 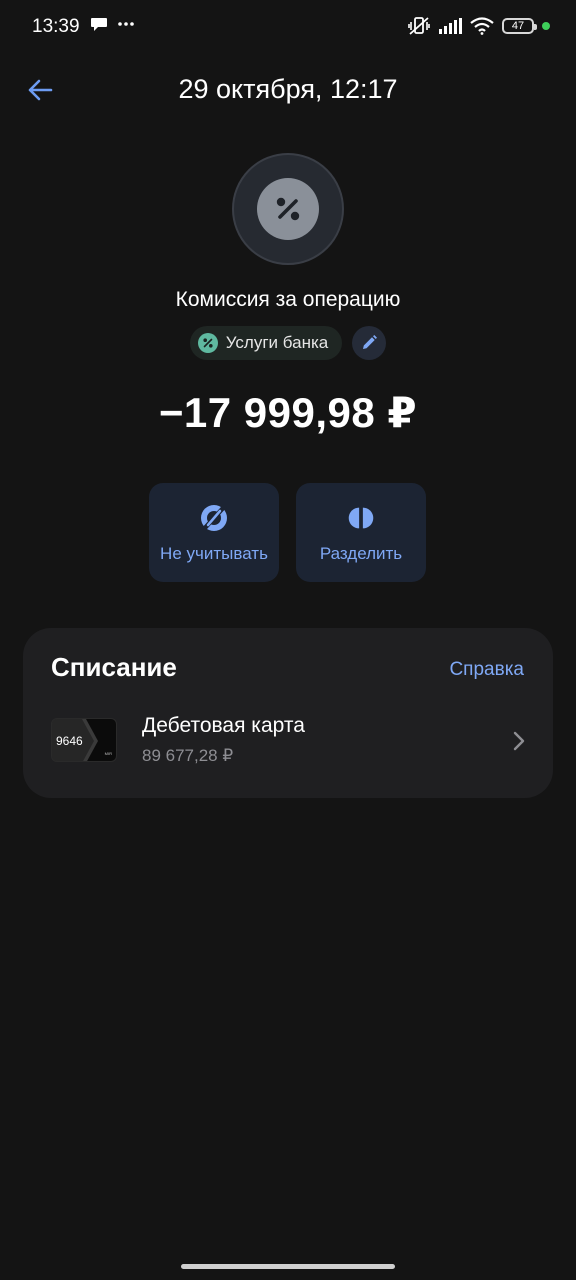 I want to click on signal-icon, so click(x=450, y=26).